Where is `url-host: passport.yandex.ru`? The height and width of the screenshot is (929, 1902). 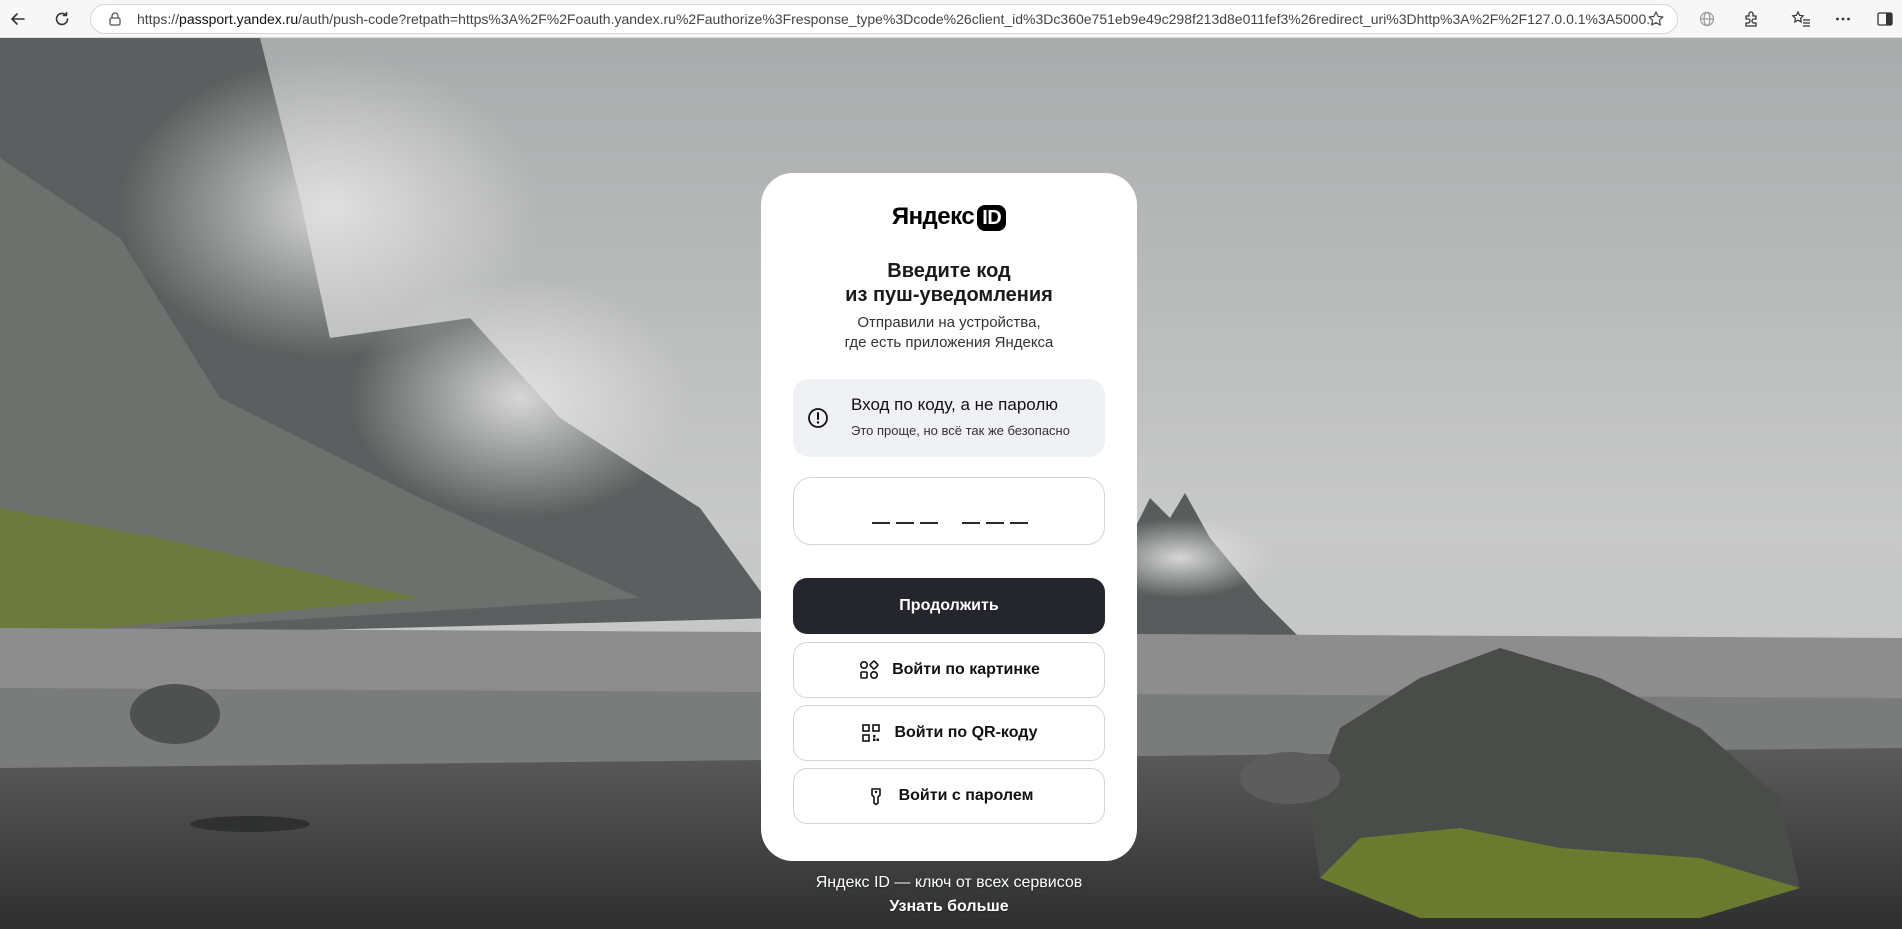 url-host: passport.yandex.ru is located at coordinates (239, 19).